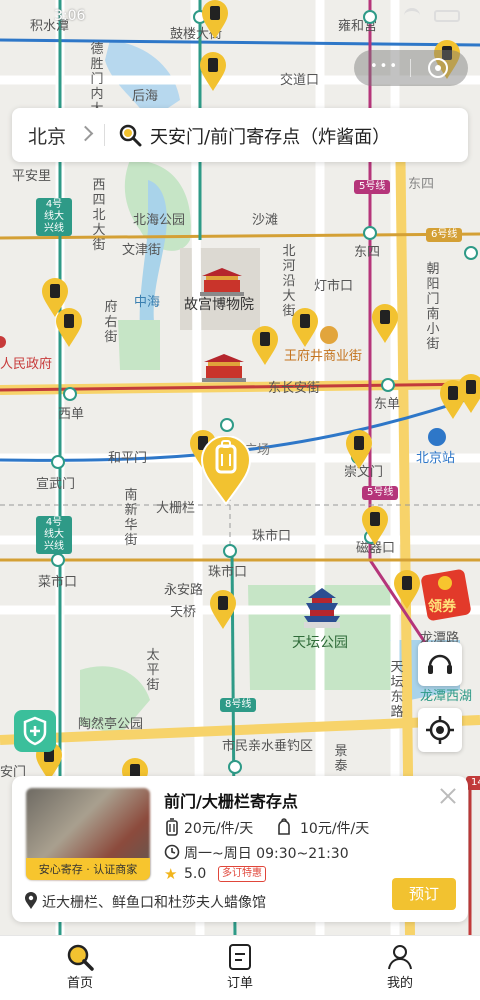 Image resolution: width=480 pixels, height=1000 pixels. Describe the element at coordinates (142, 250) in the screenshot. I see `map-label: 文津街` at that location.